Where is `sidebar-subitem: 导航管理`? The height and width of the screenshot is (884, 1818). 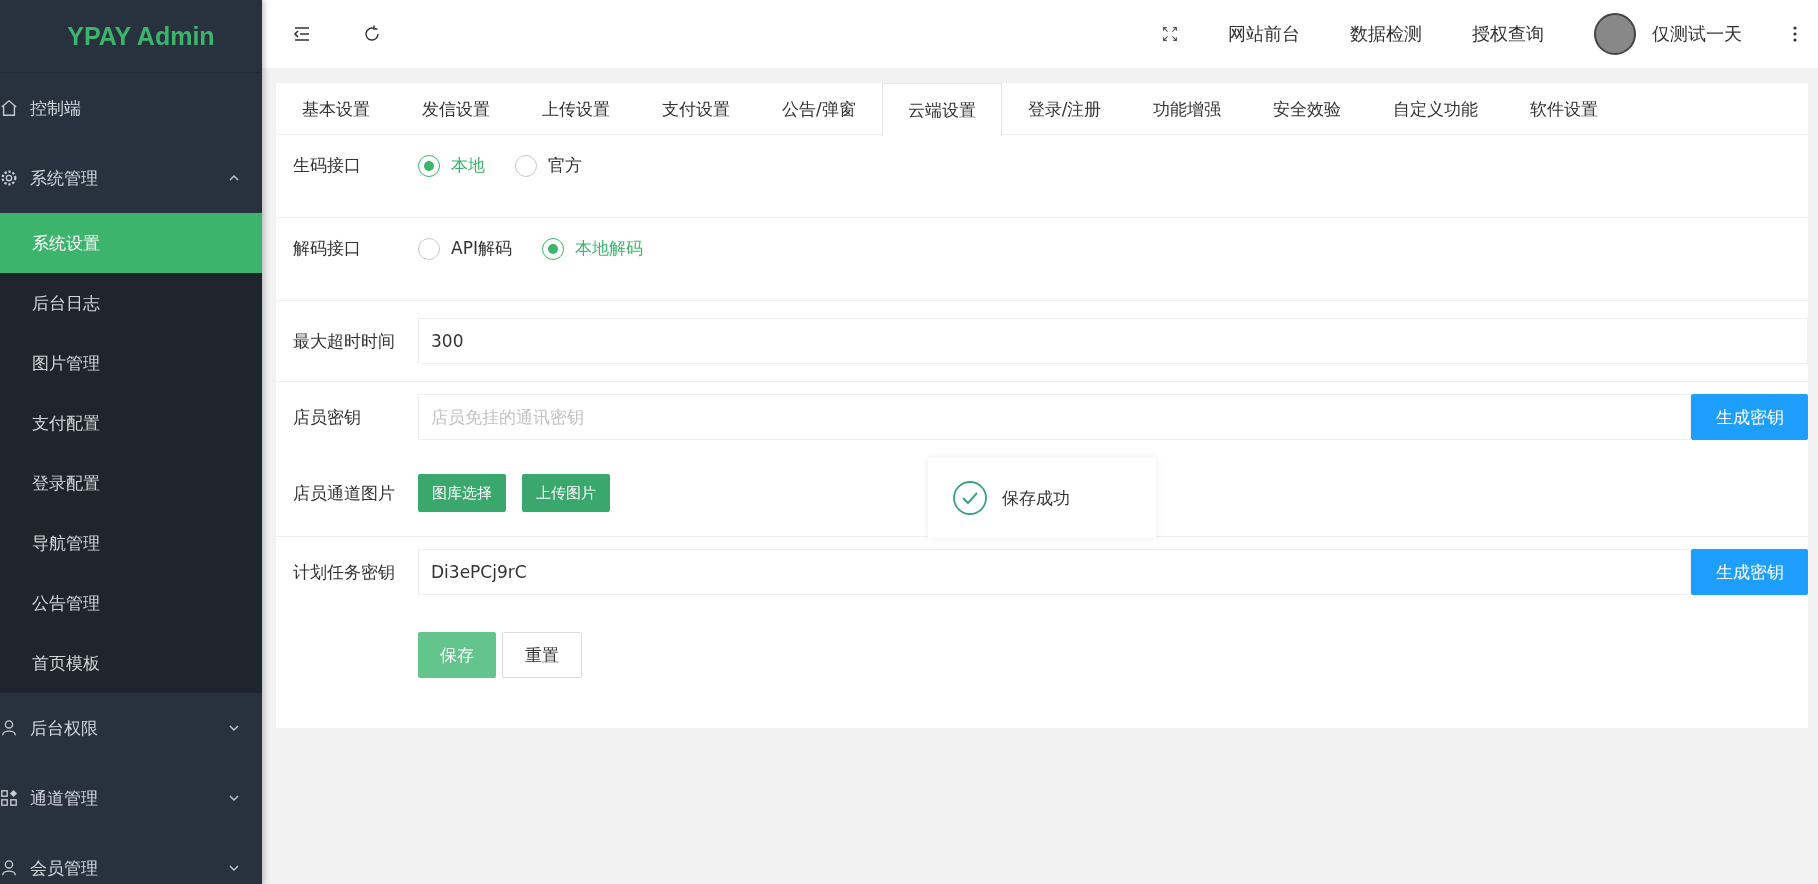 sidebar-subitem: 导航管理 is located at coordinates (131, 543).